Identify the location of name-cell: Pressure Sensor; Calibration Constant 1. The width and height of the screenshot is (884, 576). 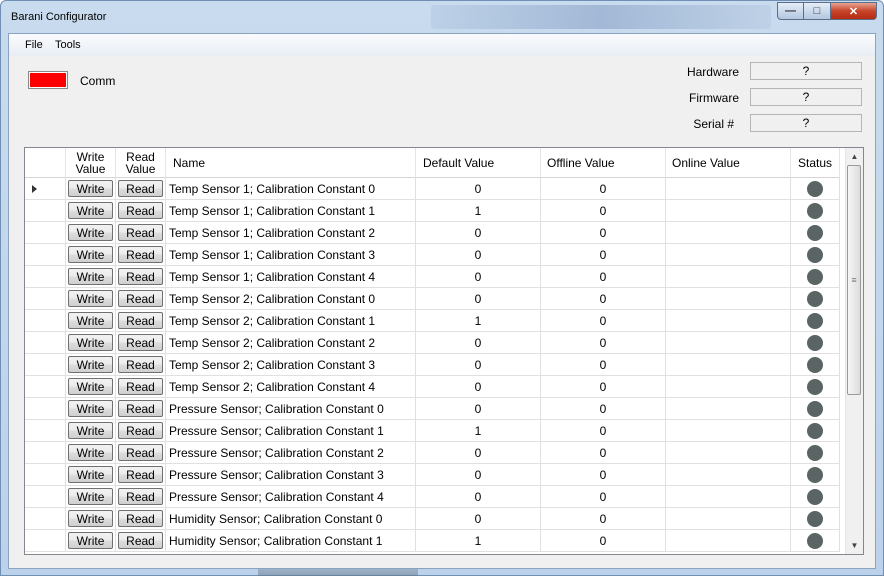
(291, 431).